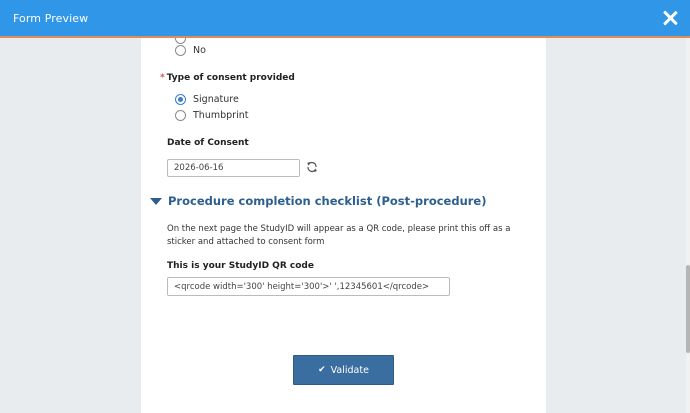  I want to click on radio-option-thumbprint: Thumbprint, so click(211, 115).